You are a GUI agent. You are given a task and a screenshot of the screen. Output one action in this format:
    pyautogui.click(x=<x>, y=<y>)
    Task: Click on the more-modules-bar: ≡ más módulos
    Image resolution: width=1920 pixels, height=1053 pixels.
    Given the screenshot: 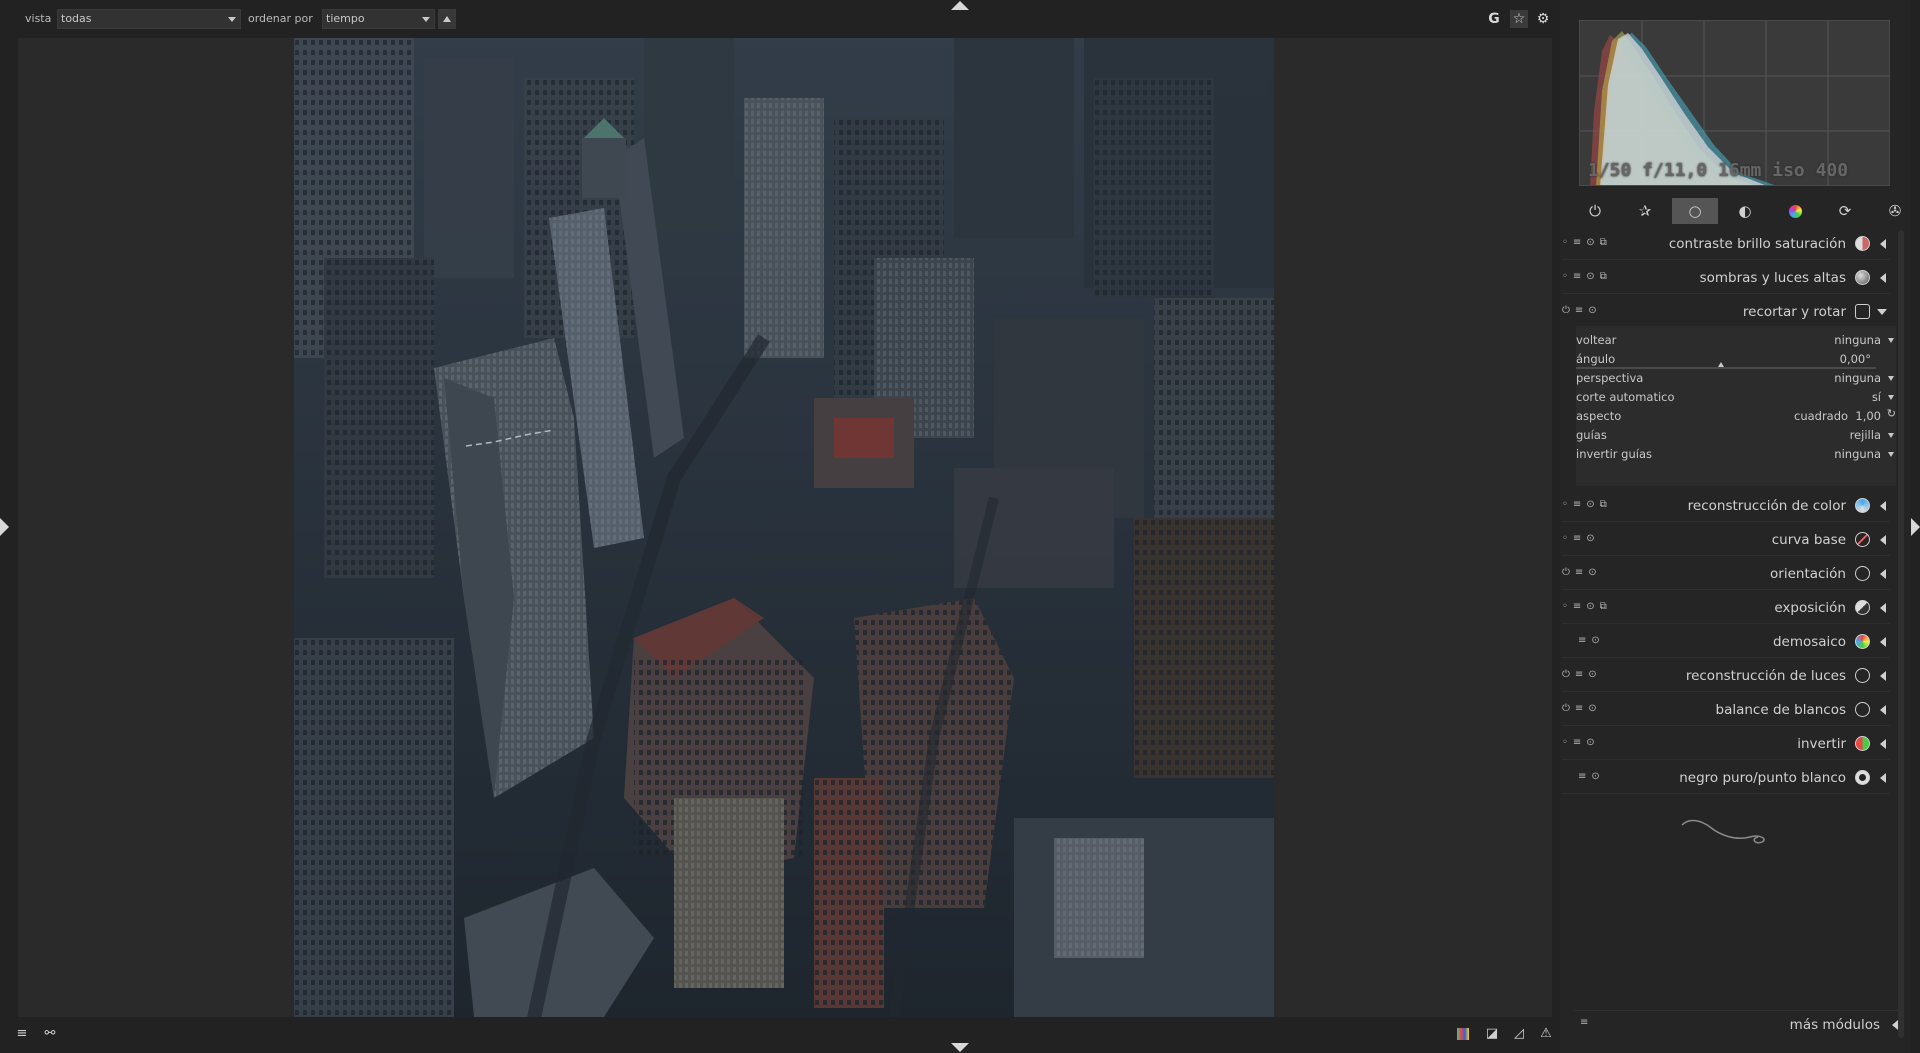 What is the action you would take?
    pyautogui.click(x=1739, y=1023)
    